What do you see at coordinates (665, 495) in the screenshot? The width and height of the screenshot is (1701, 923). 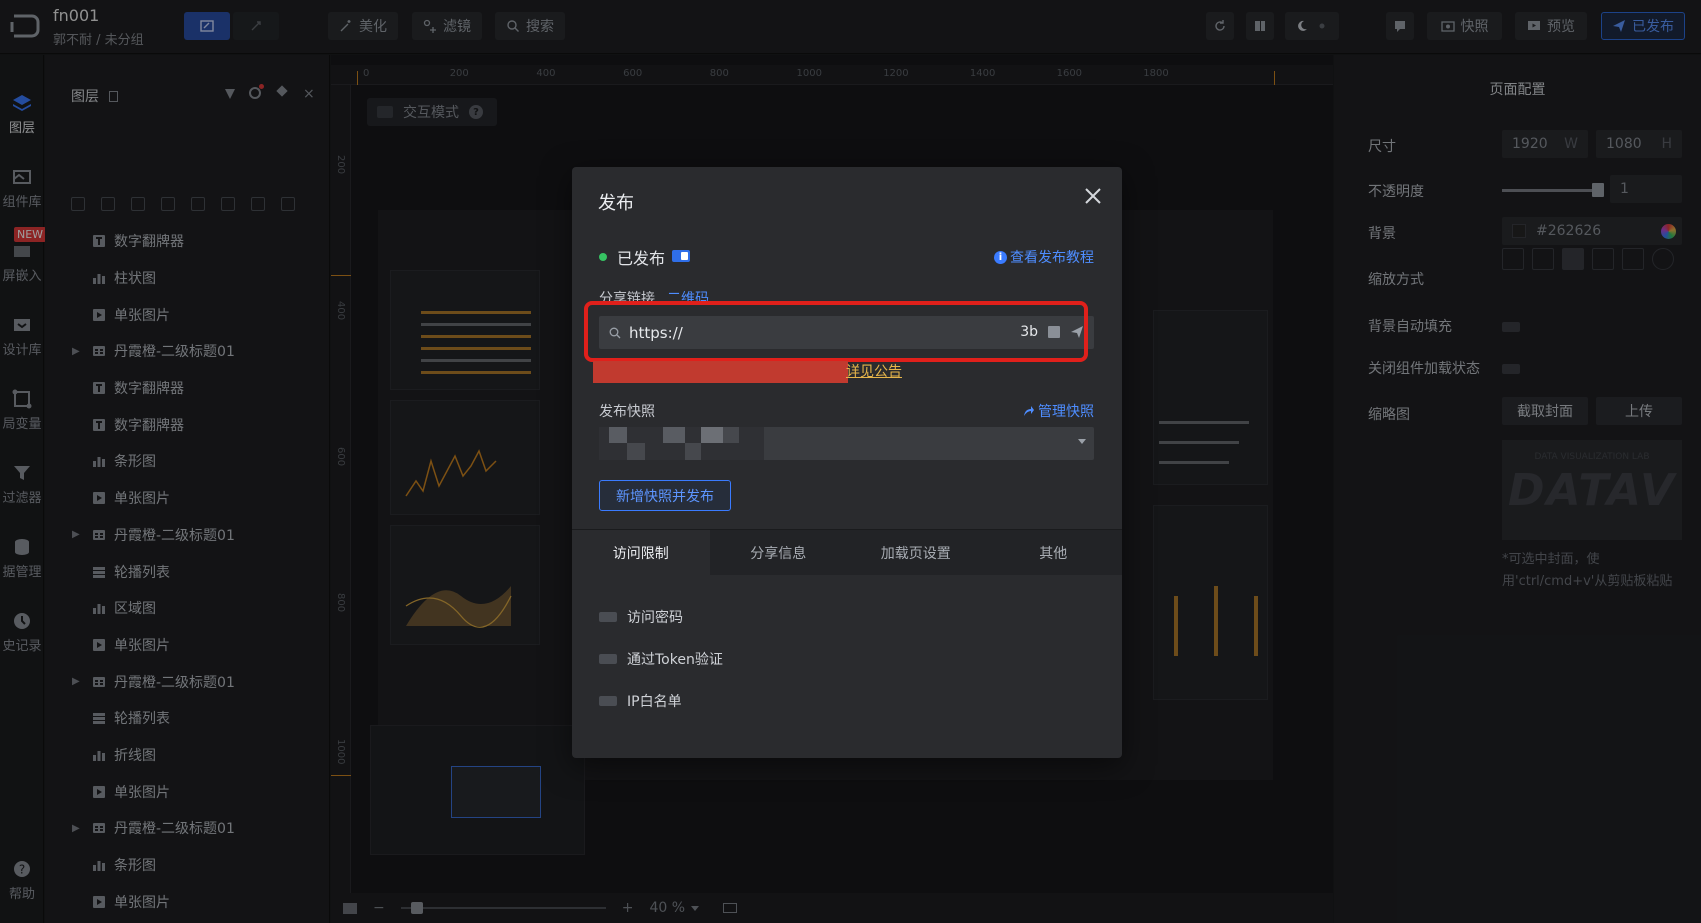 I see `new-snapshot-publish-button: 新增快照并发布` at bounding box center [665, 495].